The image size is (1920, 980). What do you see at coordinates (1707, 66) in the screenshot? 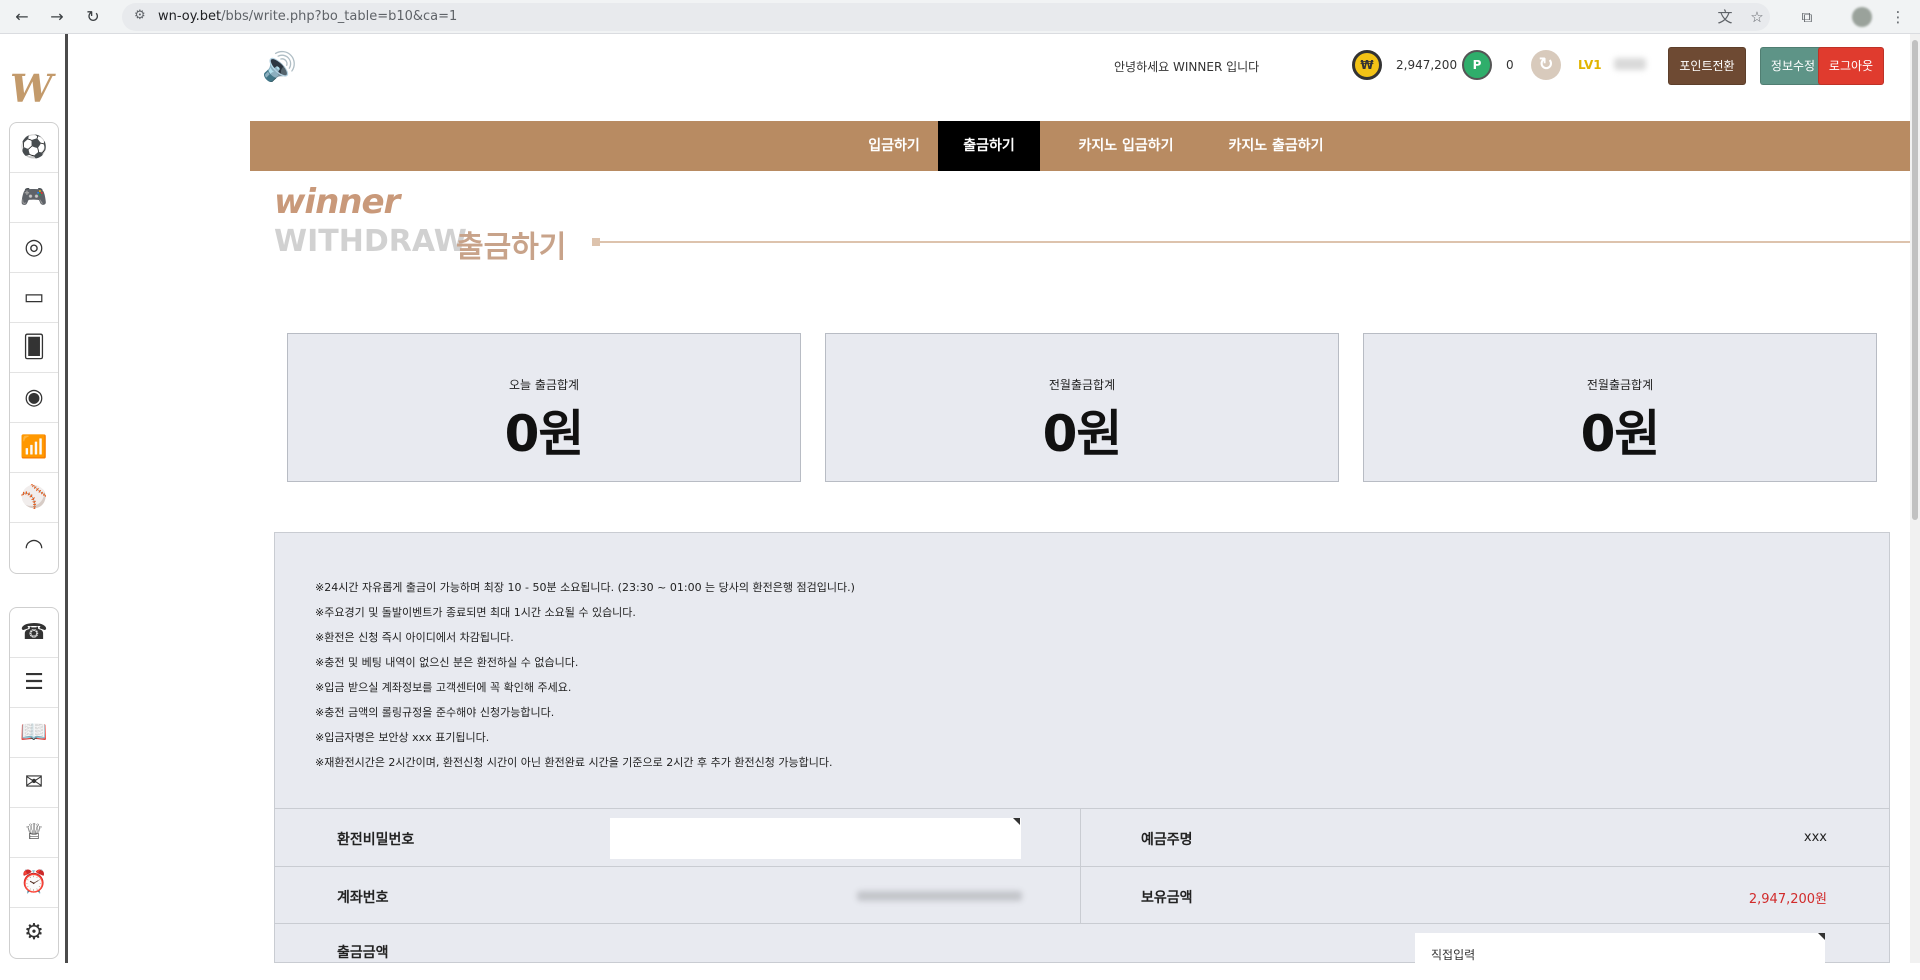
I see `point-convert-button: 포인트전환` at bounding box center [1707, 66].